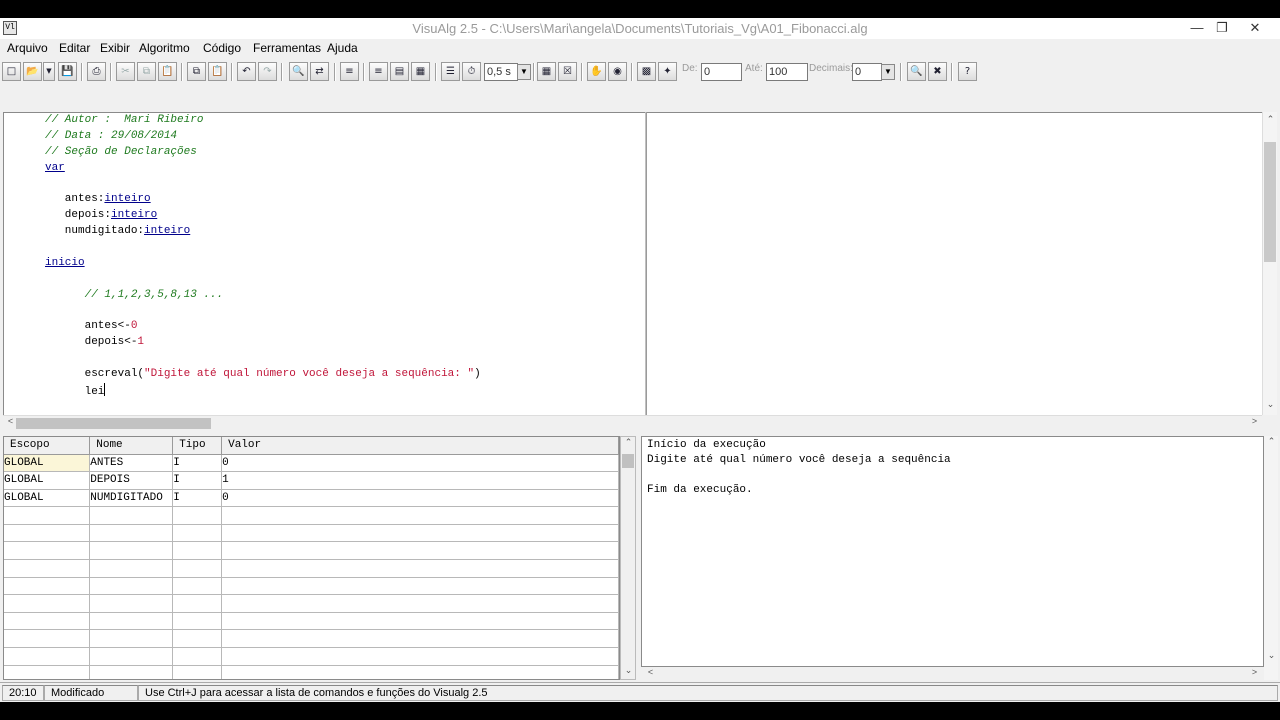 This screenshot has height=720, width=1280. Describe the element at coordinates (546, 71) in the screenshot. I see `breakpoint-icon: ▦` at that location.